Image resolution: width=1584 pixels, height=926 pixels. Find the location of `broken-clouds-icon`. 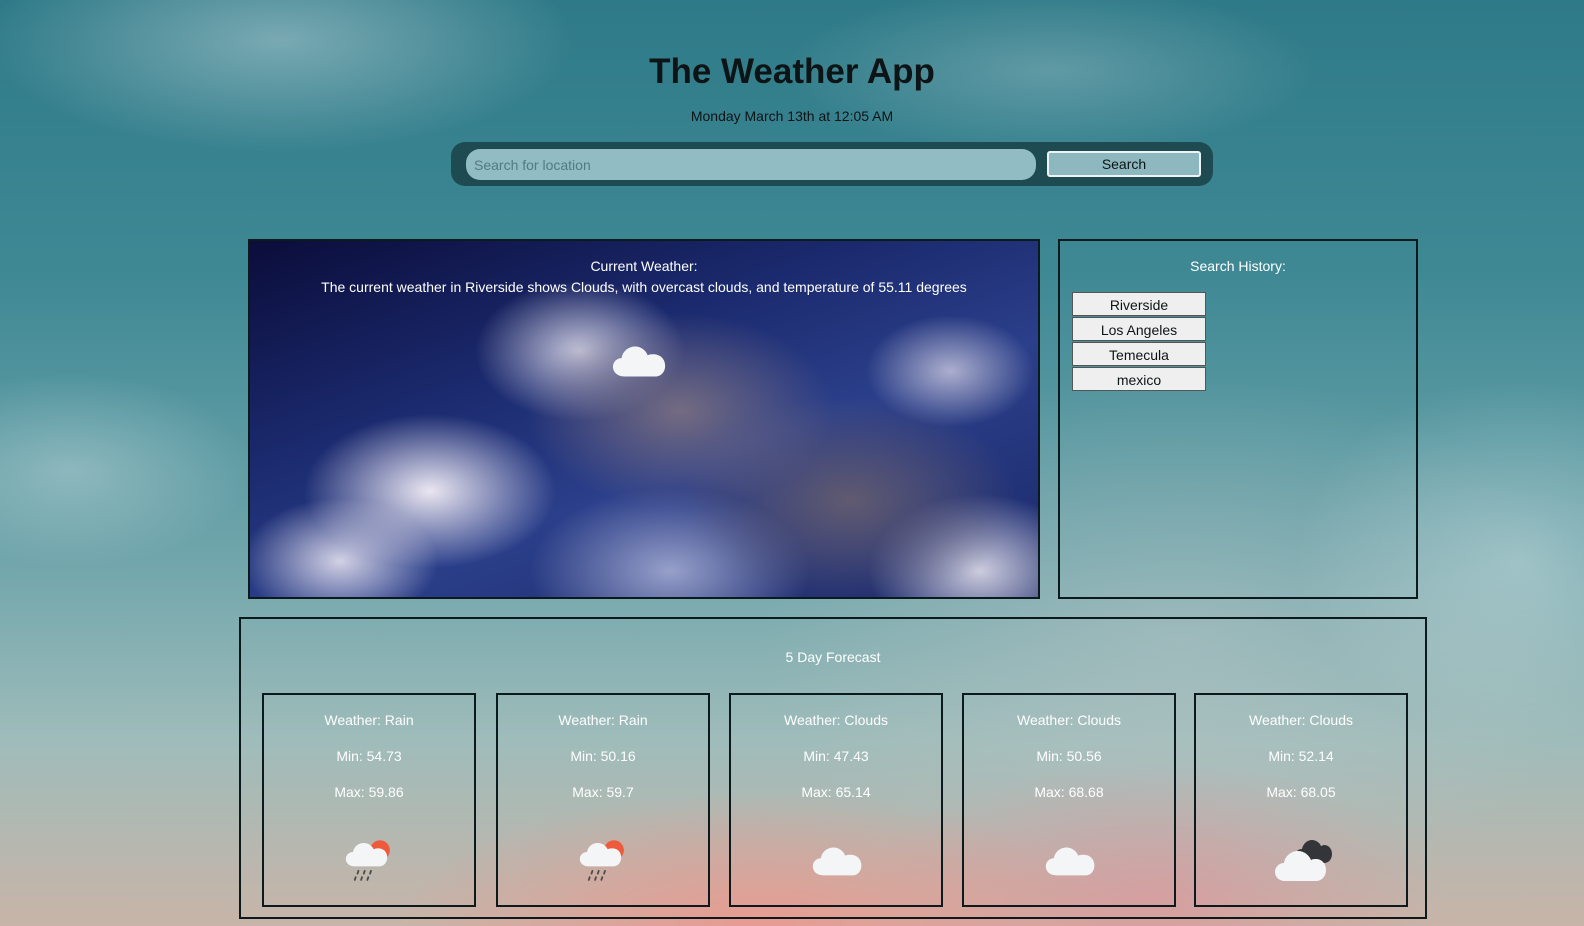

broken-clouds-icon is located at coordinates (1303, 861).